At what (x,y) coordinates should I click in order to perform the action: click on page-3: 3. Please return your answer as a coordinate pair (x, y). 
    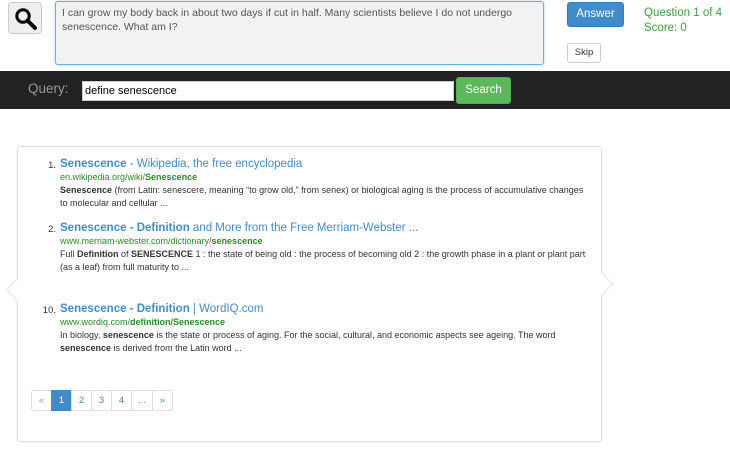
    Looking at the image, I should click on (101, 400).